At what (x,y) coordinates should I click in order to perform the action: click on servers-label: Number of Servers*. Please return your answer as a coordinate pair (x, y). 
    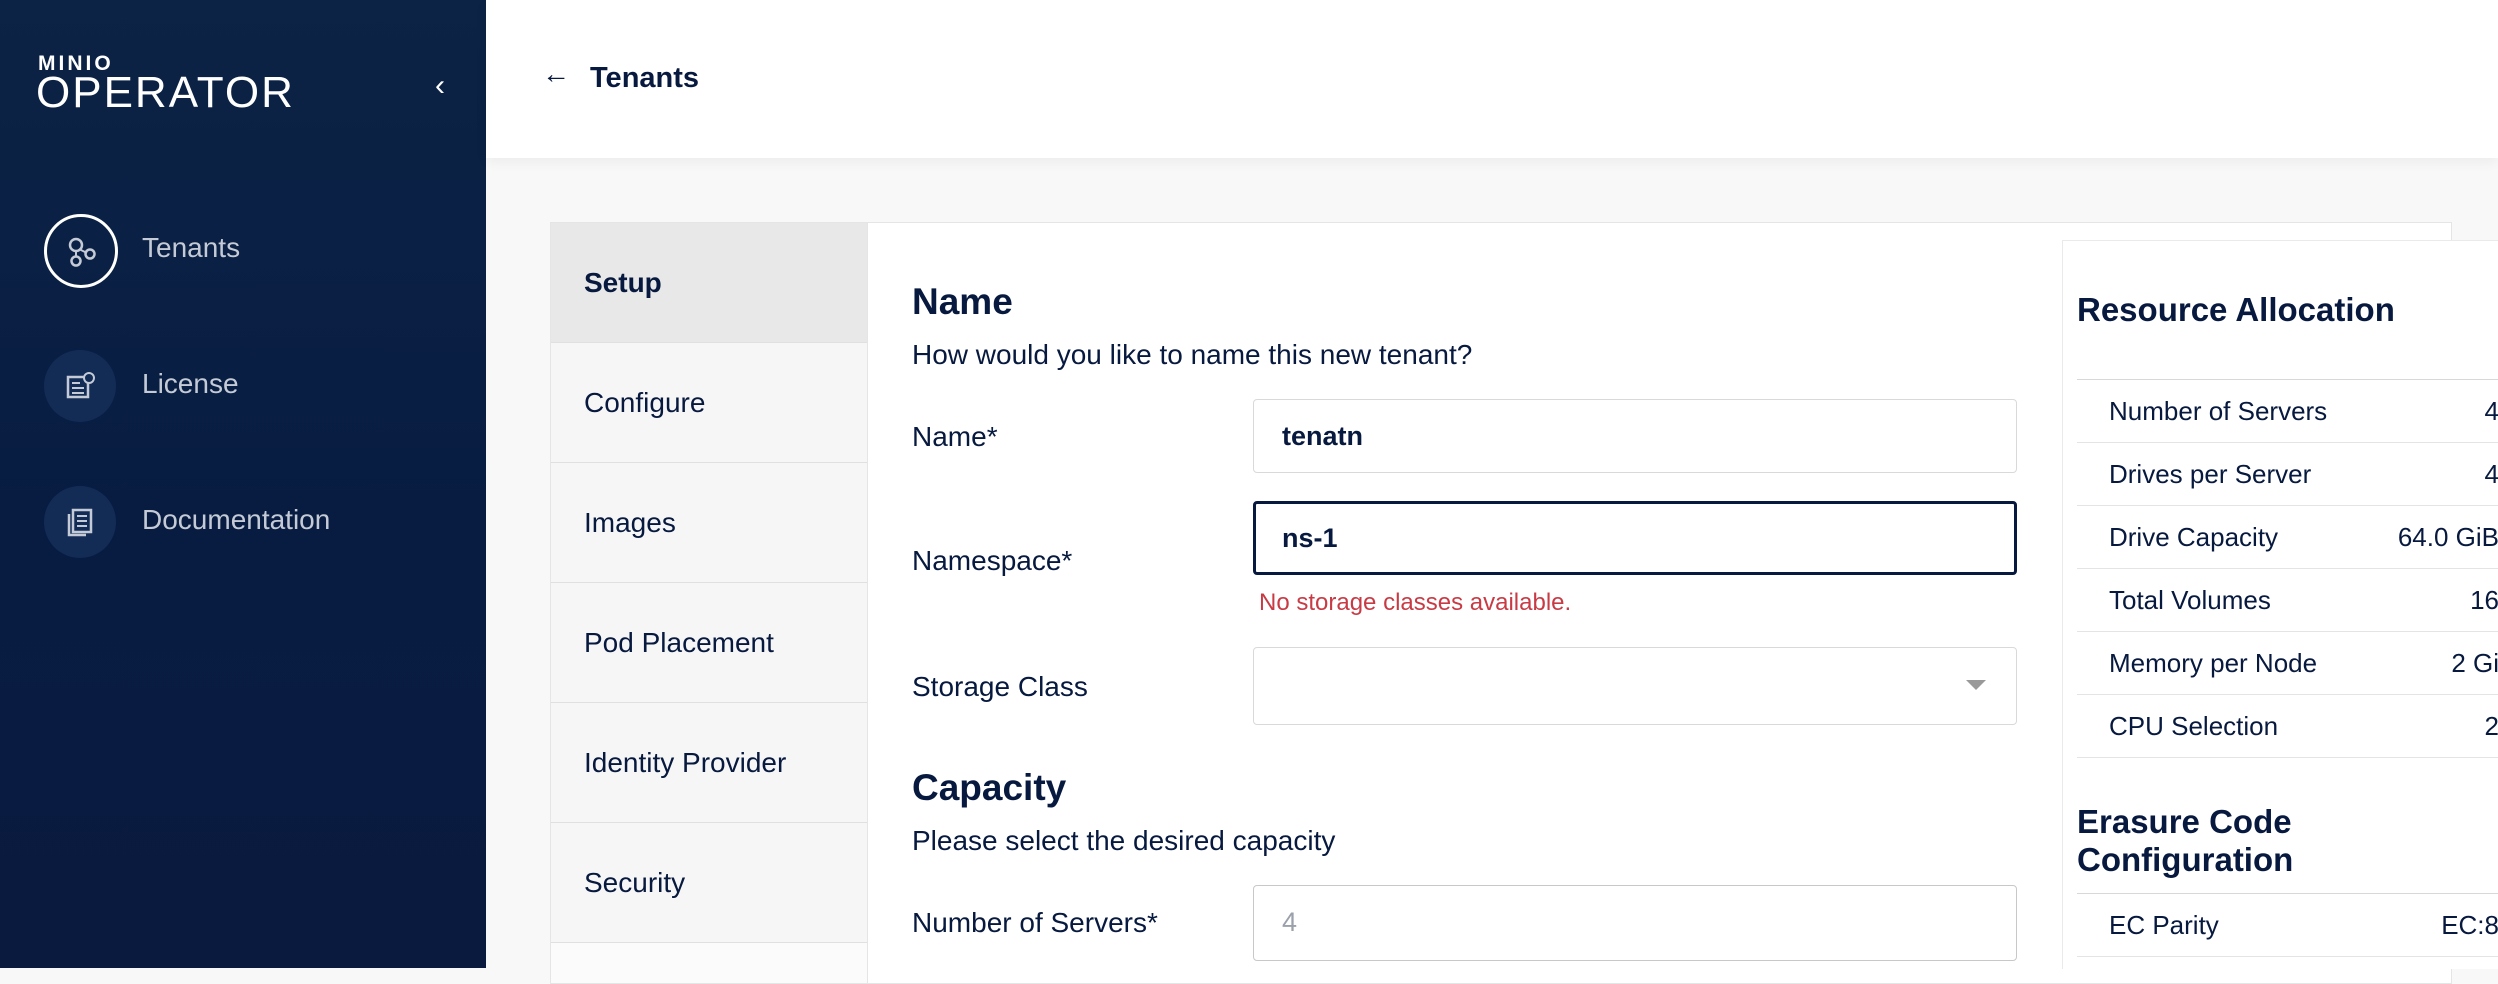
    Looking at the image, I should click on (1035, 922).